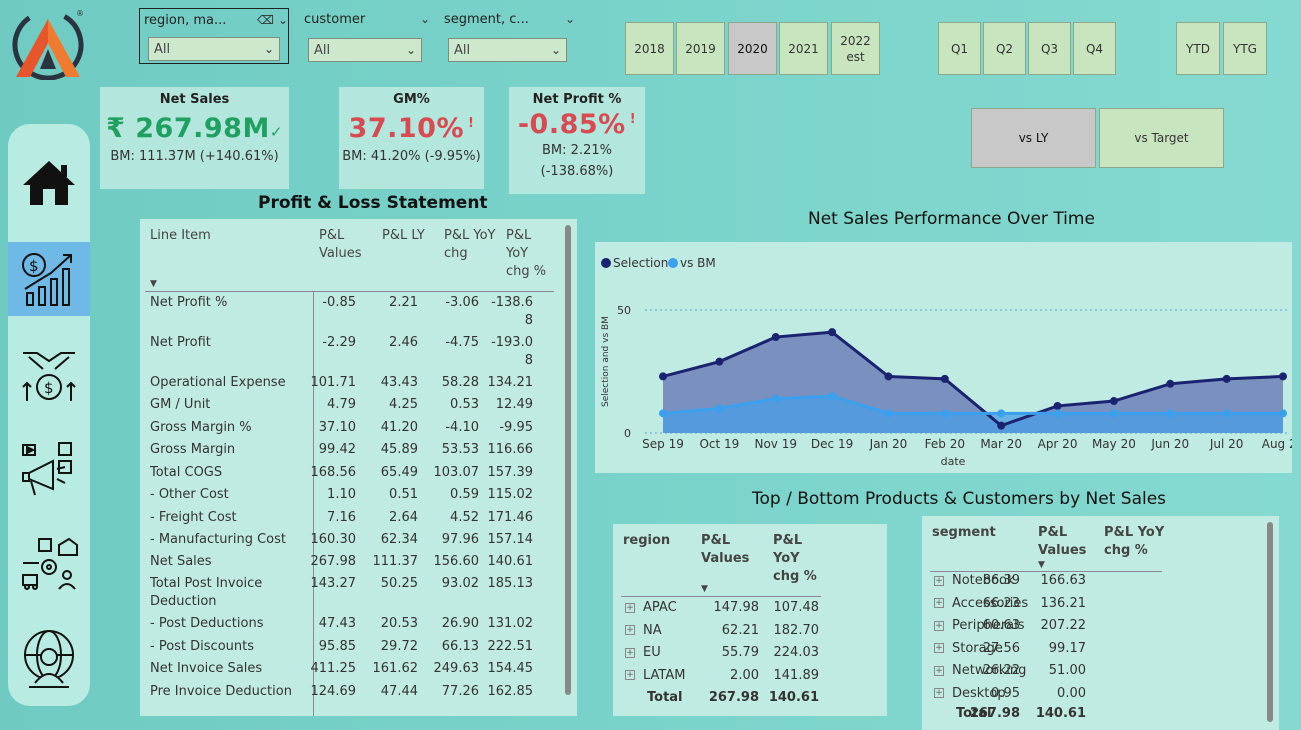  I want to click on table-row: + Peripherals 60.63 207.22, so click(1047, 628).